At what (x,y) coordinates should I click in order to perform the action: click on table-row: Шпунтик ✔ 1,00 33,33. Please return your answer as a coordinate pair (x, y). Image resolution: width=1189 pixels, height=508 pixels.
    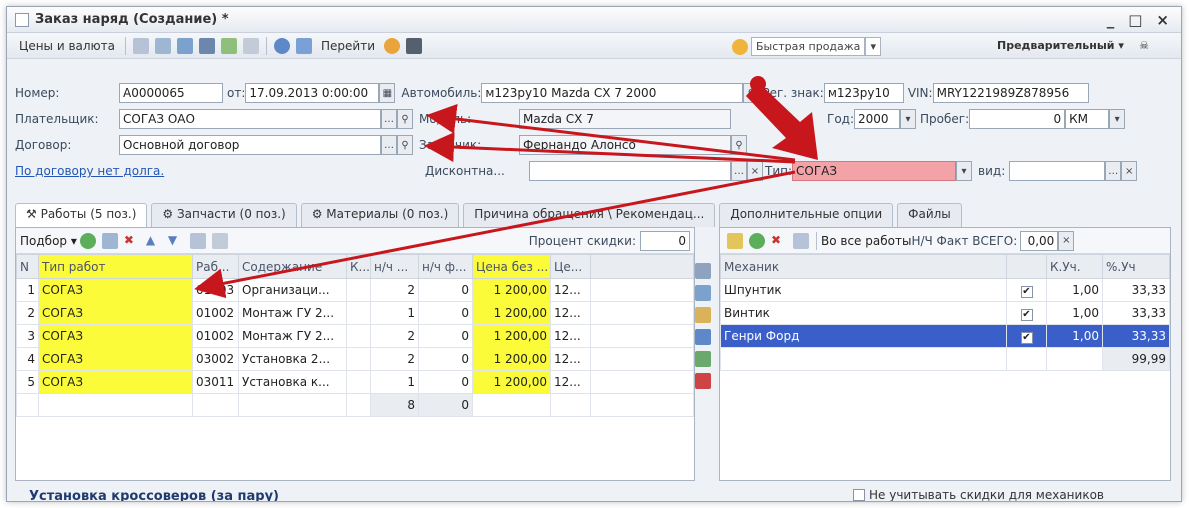
    Looking at the image, I should click on (945, 290).